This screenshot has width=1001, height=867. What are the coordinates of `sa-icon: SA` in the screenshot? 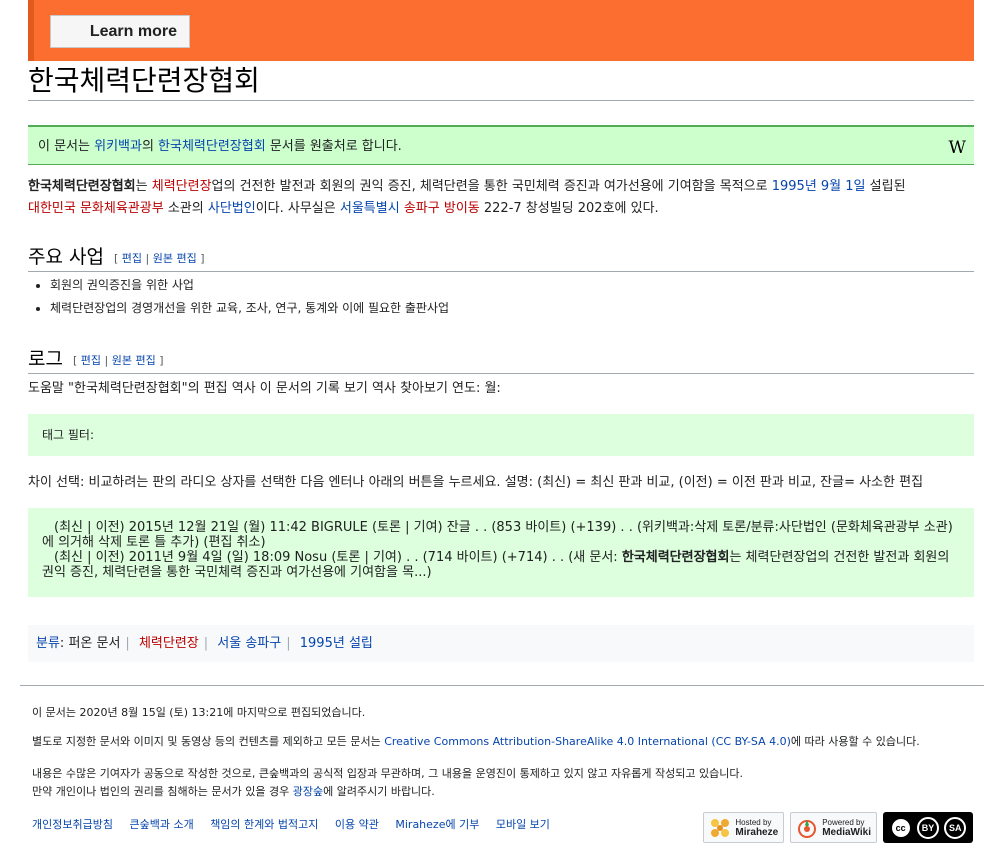 It's located at (955, 827).